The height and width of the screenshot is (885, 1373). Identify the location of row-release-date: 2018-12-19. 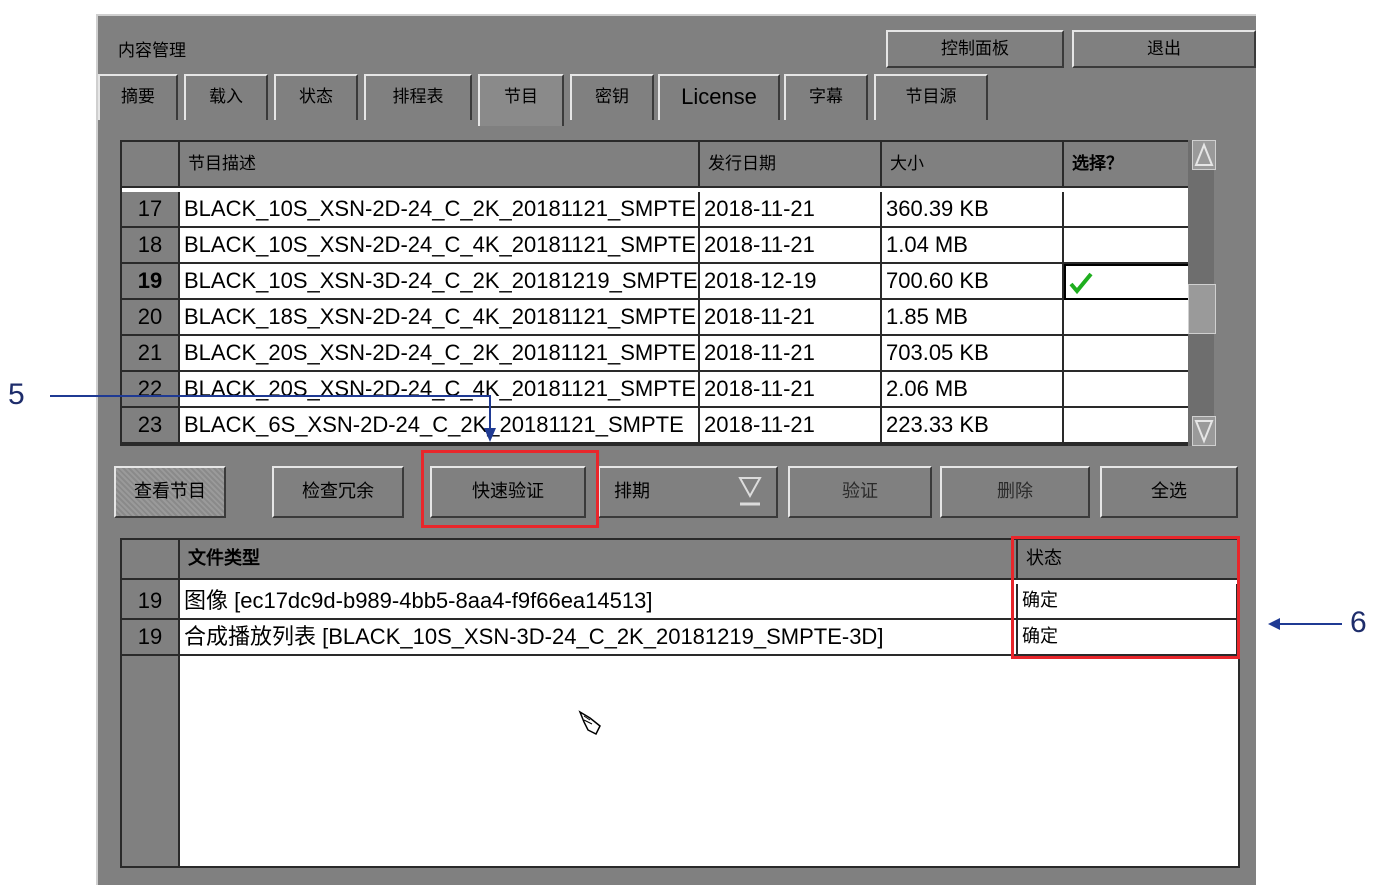
(791, 282).